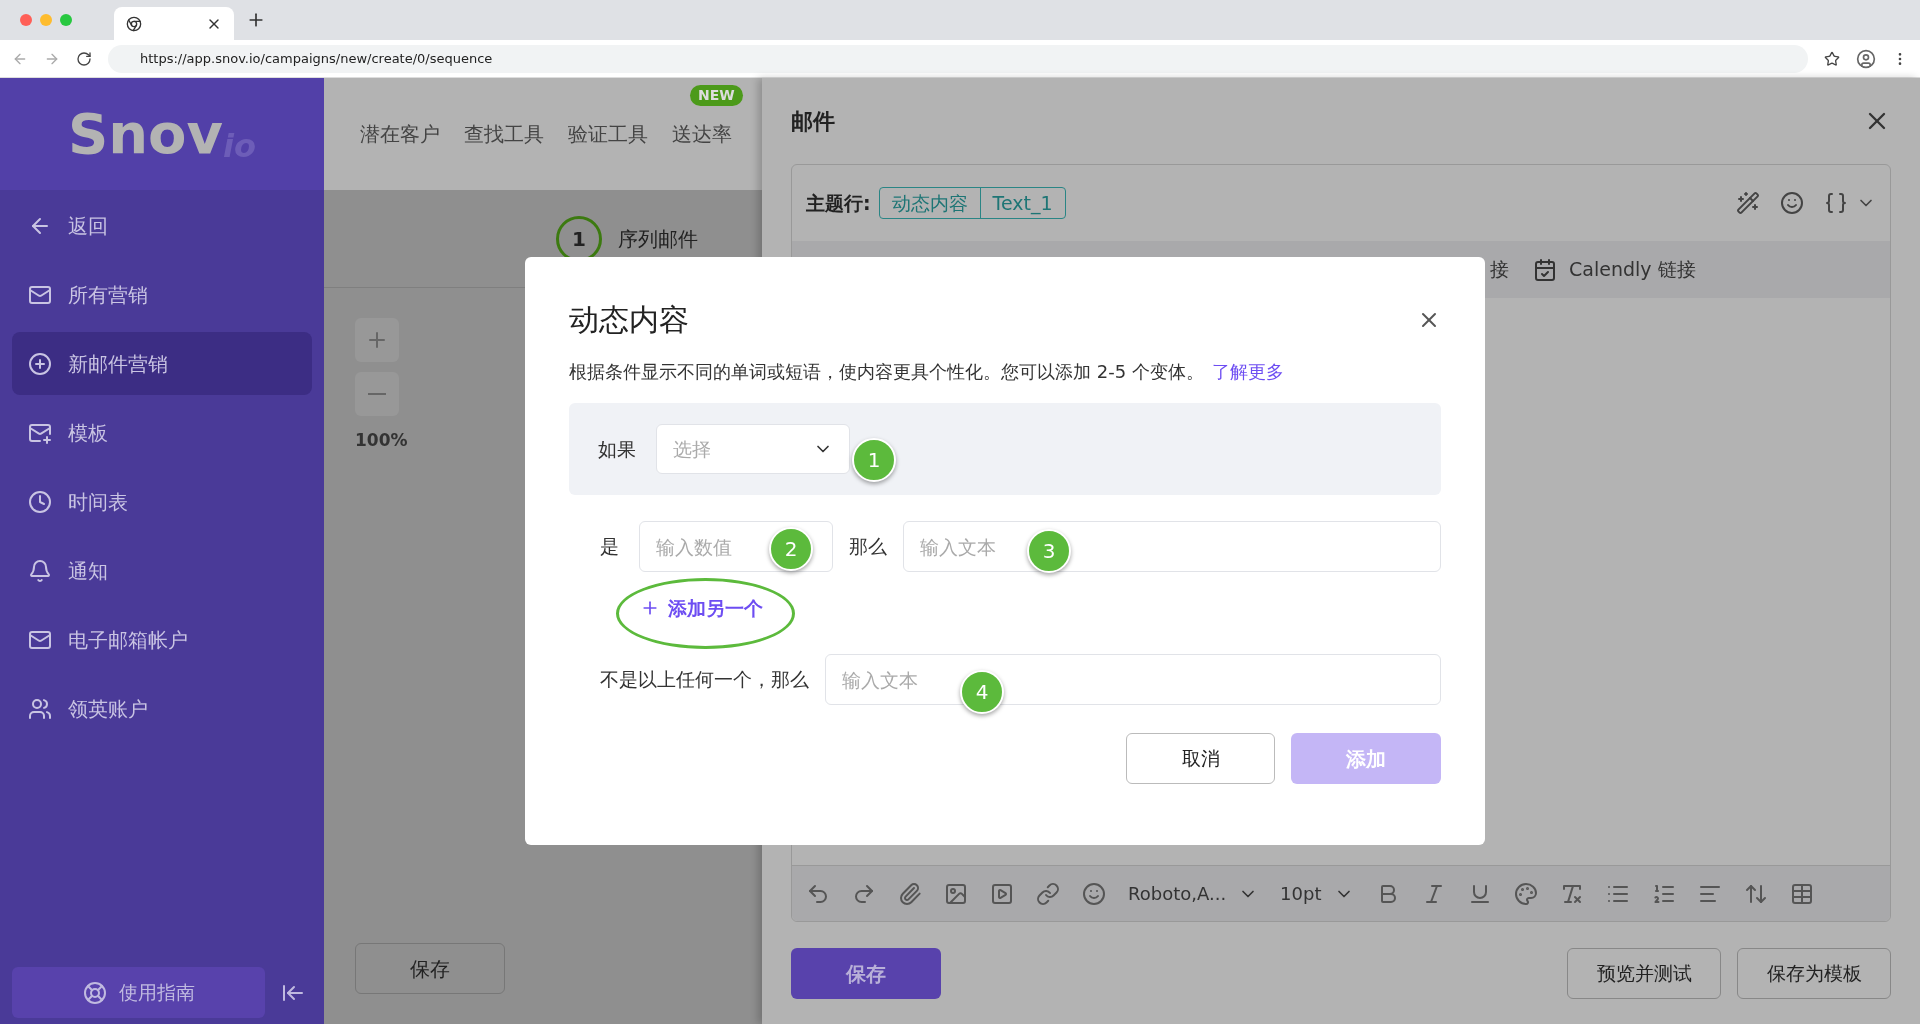 This screenshot has height=1024, width=1920. I want to click on sidebar-item: 所有营销, so click(162, 294).